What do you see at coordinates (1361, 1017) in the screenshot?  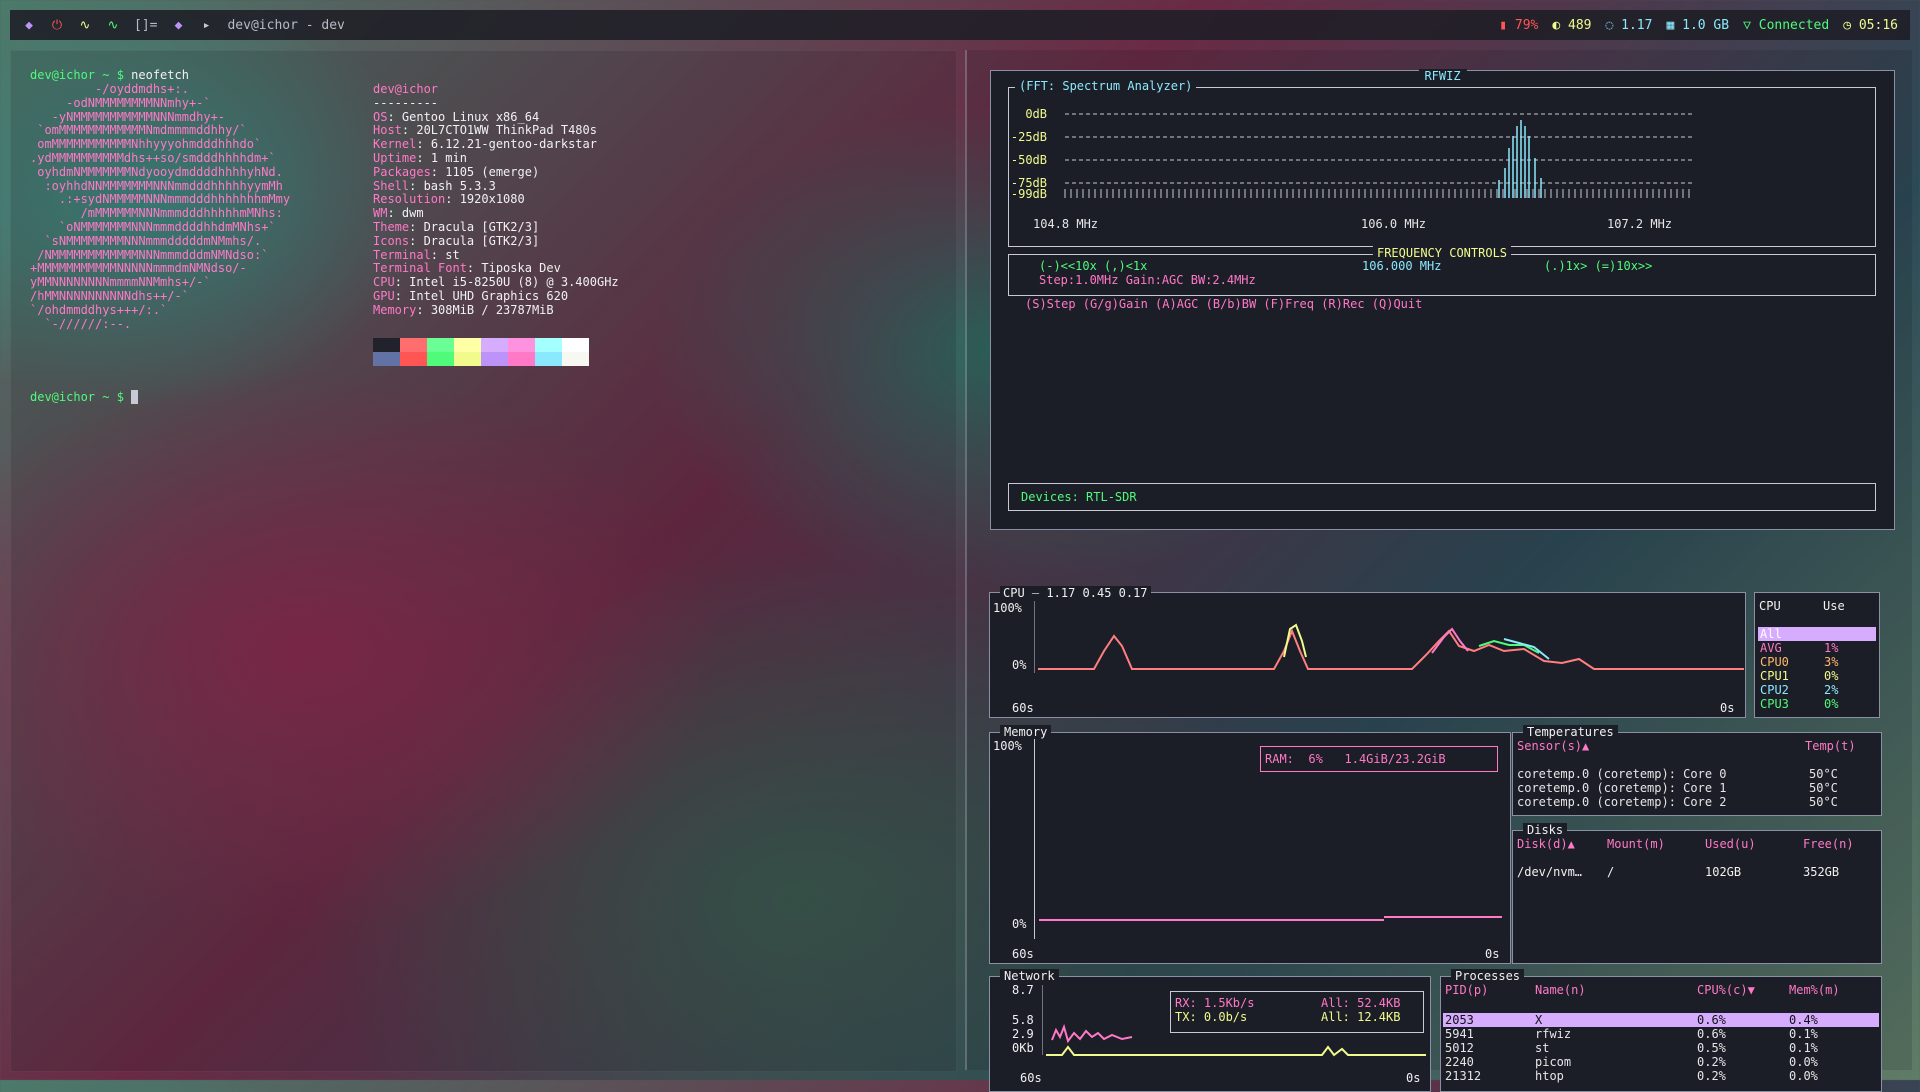 I see `tx-total: All: 12.4KB` at bounding box center [1361, 1017].